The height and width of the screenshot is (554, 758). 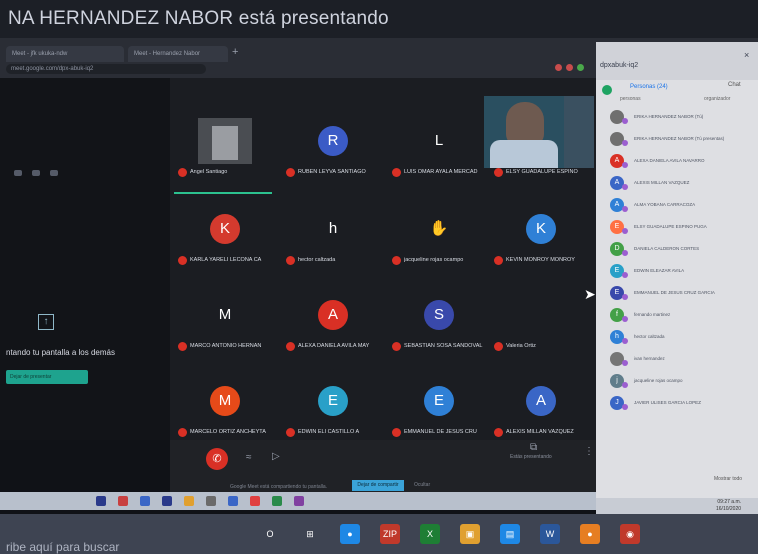 What do you see at coordinates (198, 18) in the screenshot?
I see `presenter-banner-text: NA HERNANDEZ NABOR está presentando` at bounding box center [198, 18].